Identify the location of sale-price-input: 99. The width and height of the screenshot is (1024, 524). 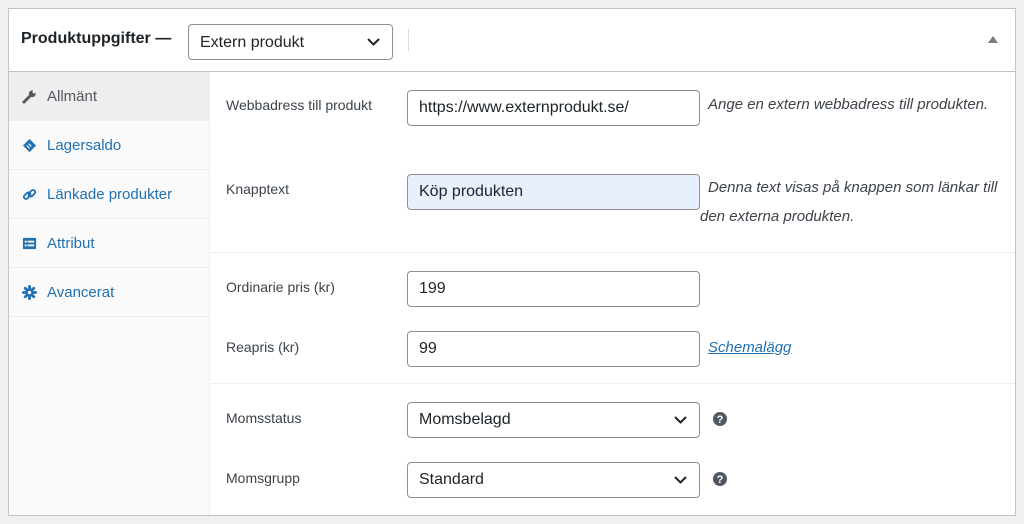
(553, 349).